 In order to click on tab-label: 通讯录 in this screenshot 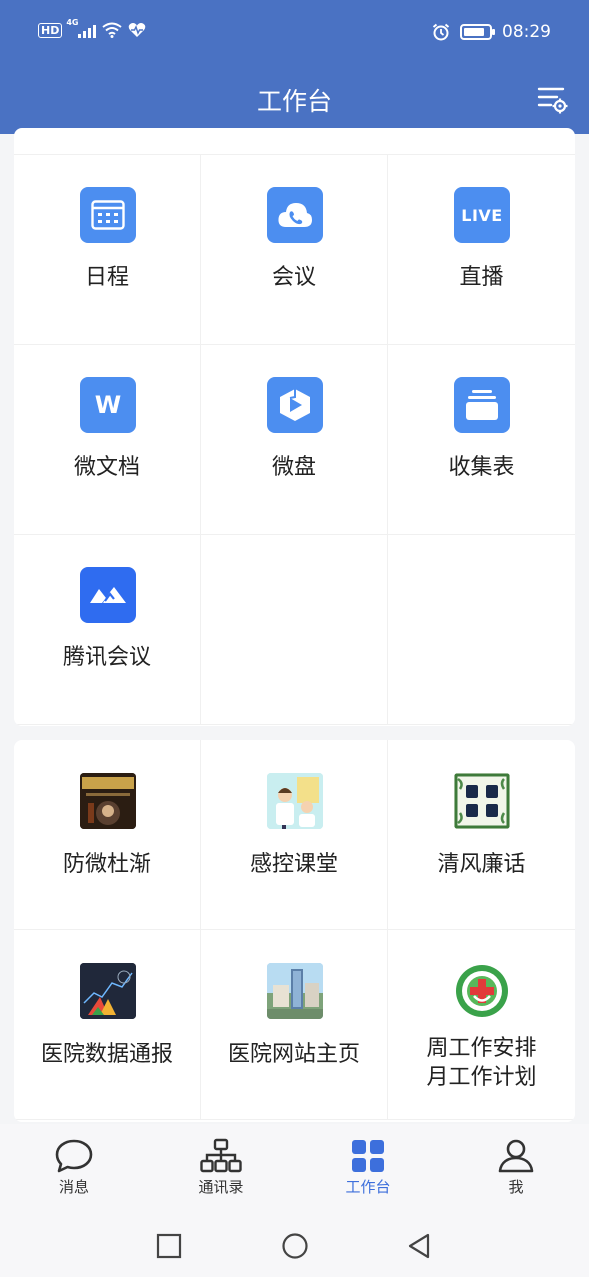, I will do `click(221, 1187)`.